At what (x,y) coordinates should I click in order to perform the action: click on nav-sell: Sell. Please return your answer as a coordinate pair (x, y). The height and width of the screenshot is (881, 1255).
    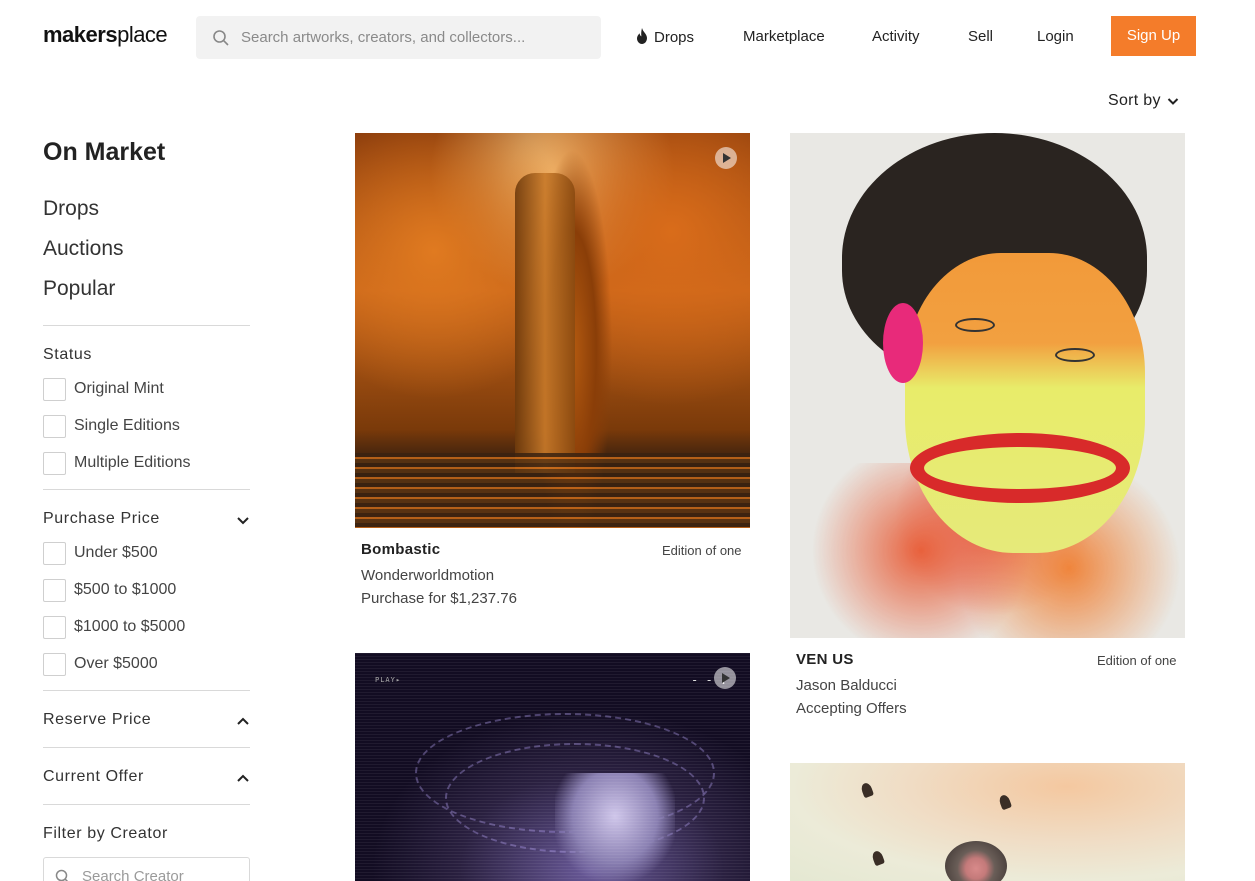
    Looking at the image, I should click on (980, 36).